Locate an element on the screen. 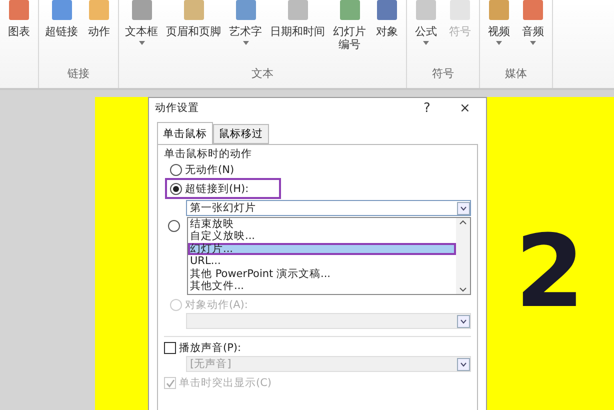 This screenshot has width=614, height=410. ribbon-button: 幻灯片 编号 is located at coordinates (349, 32).